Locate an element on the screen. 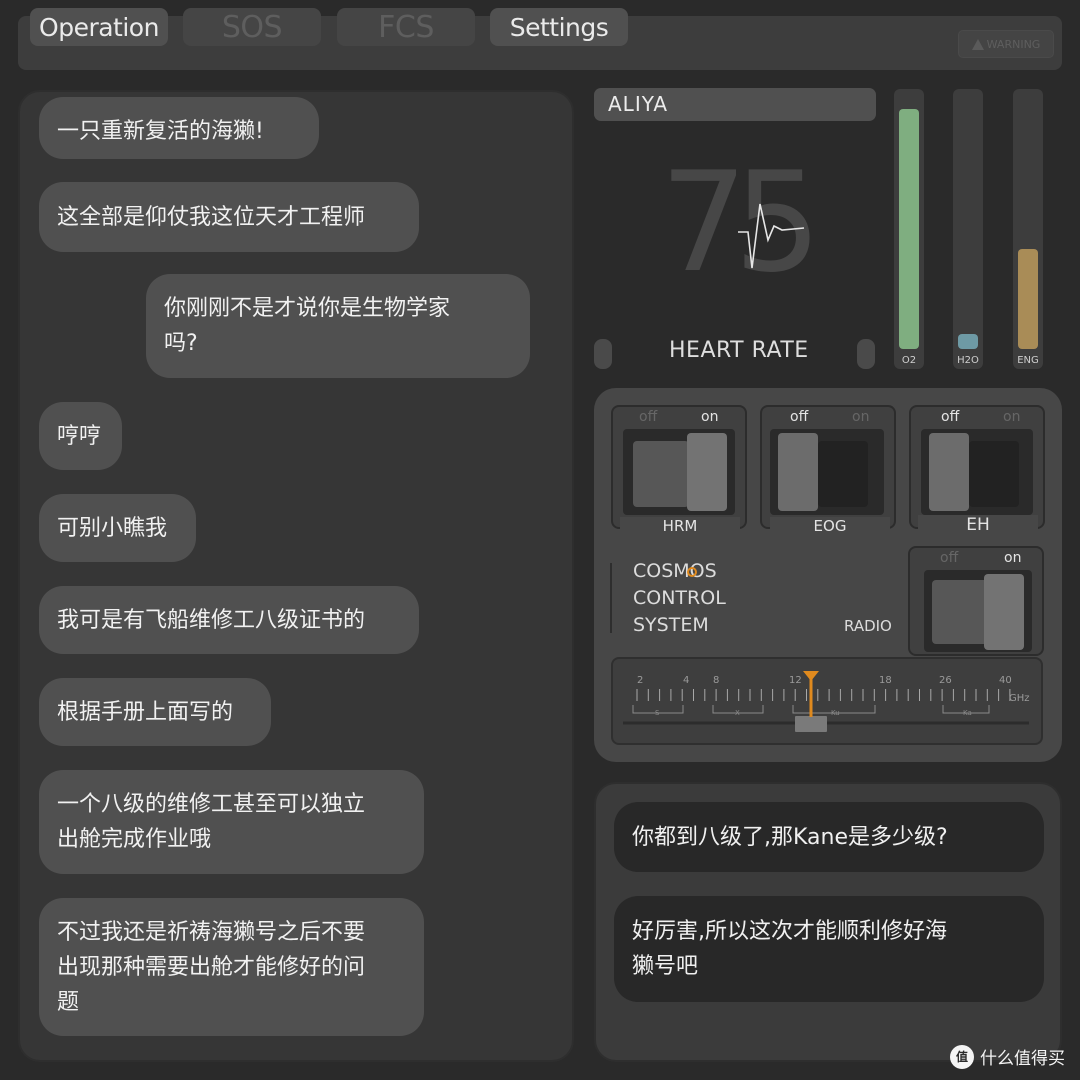 The image size is (1080, 1080). switch-radio: off on is located at coordinates (976, 601).